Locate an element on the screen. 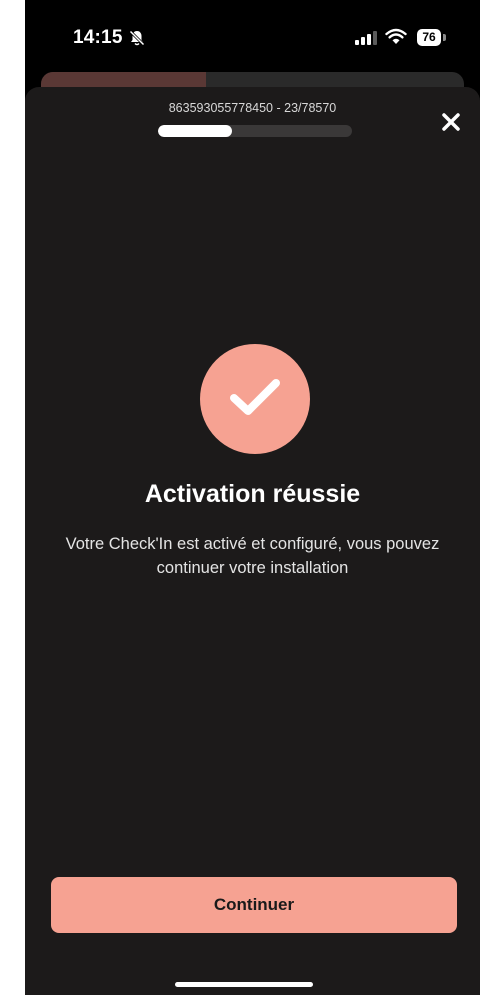 The height and width of the screenshot is (995, 490). wifi-icon is located at coordinates (396, 39).